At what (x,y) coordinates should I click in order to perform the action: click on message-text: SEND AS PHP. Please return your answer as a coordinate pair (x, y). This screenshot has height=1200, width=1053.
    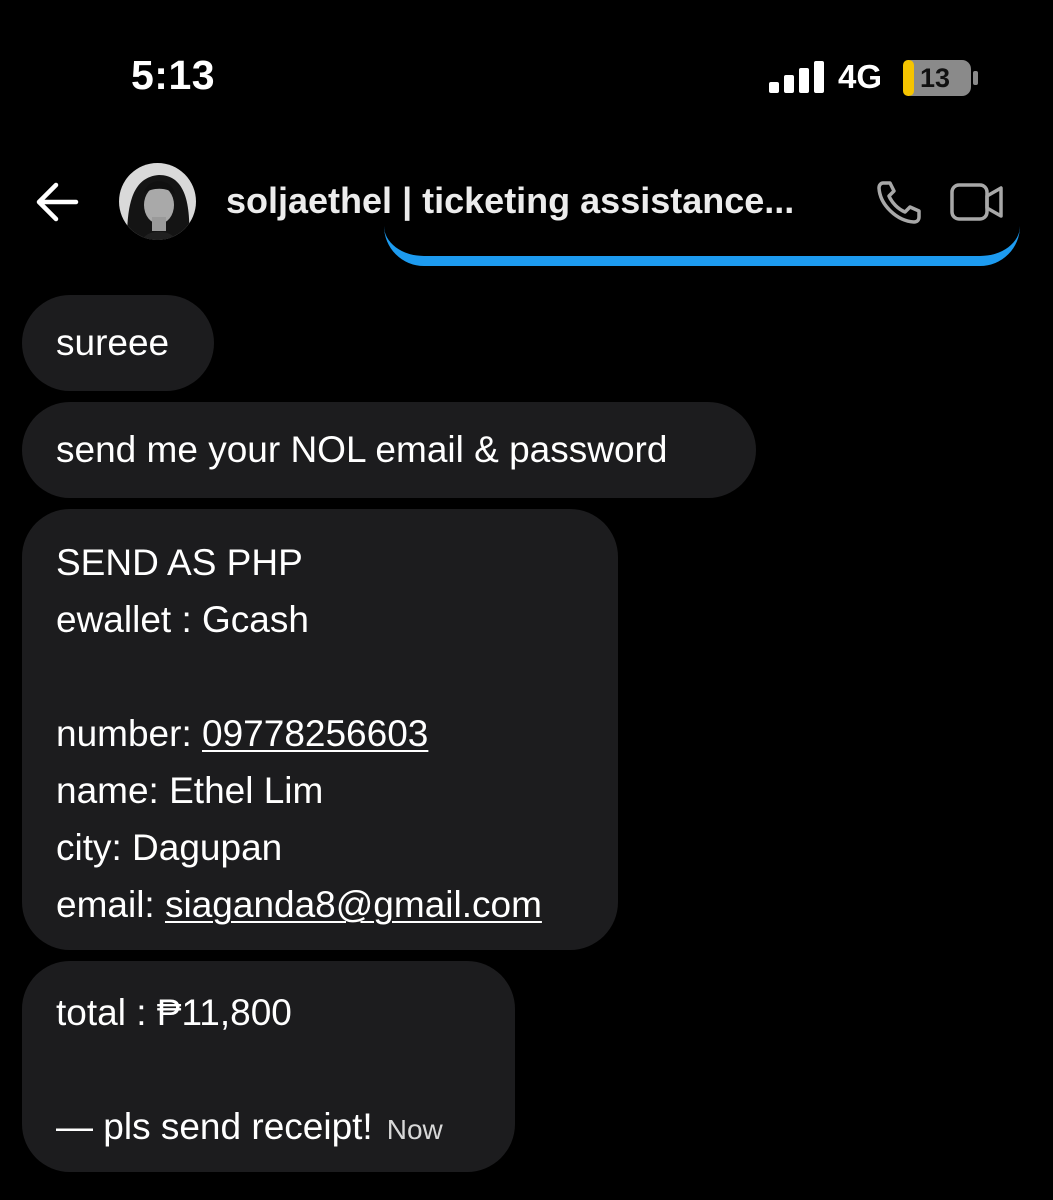
    Looking at the image, I should click on (179, 562).